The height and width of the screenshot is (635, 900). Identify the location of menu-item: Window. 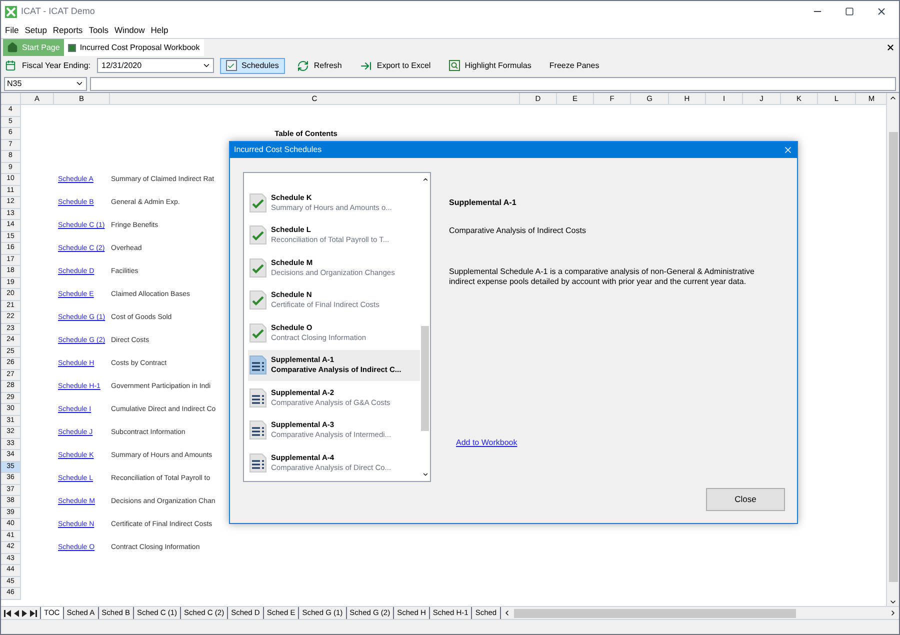
(129, 30).